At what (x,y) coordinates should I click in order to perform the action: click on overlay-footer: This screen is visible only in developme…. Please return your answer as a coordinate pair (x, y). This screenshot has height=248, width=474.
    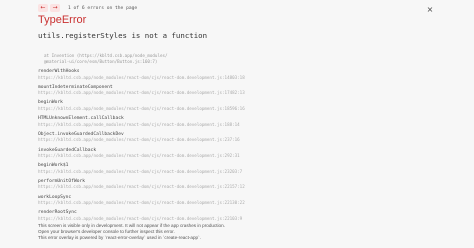
    Looking at the image, I should click on (131, 232).